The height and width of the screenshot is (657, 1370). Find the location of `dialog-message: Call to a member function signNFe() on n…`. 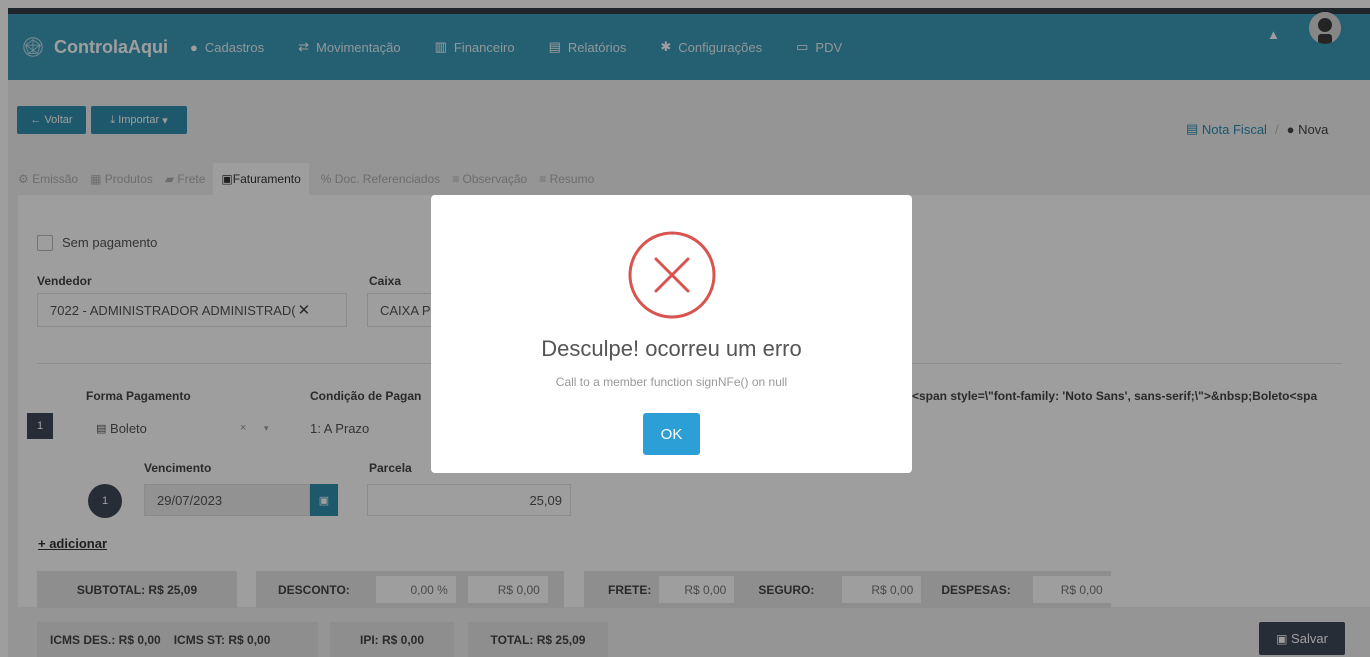

dialog-message: Call to a member function signNFe() on n… is located at coordinates (671, 382).